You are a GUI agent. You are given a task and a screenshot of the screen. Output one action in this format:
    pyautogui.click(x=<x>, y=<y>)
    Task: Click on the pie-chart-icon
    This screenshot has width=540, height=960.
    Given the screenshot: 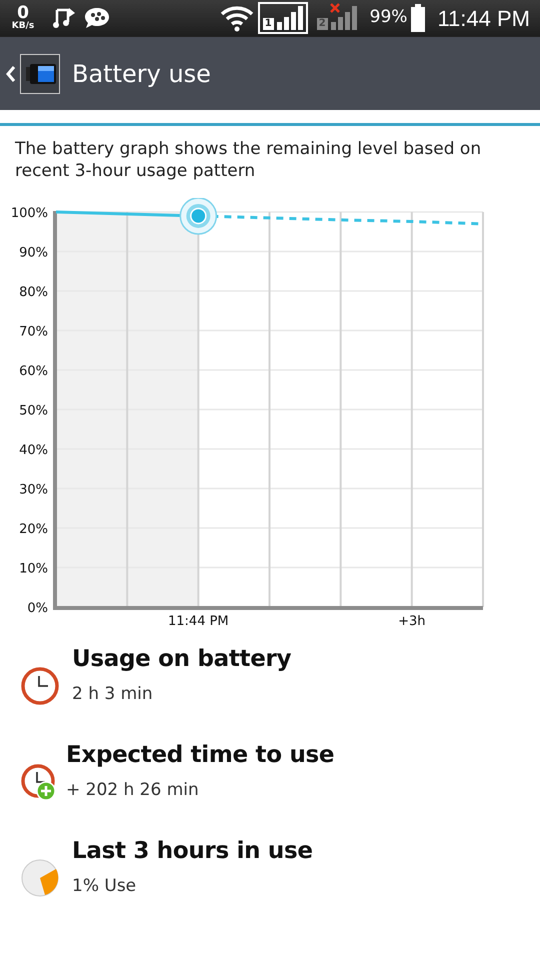 What is the action you would take?
    pyautogui.click(x=40, y=878)
    